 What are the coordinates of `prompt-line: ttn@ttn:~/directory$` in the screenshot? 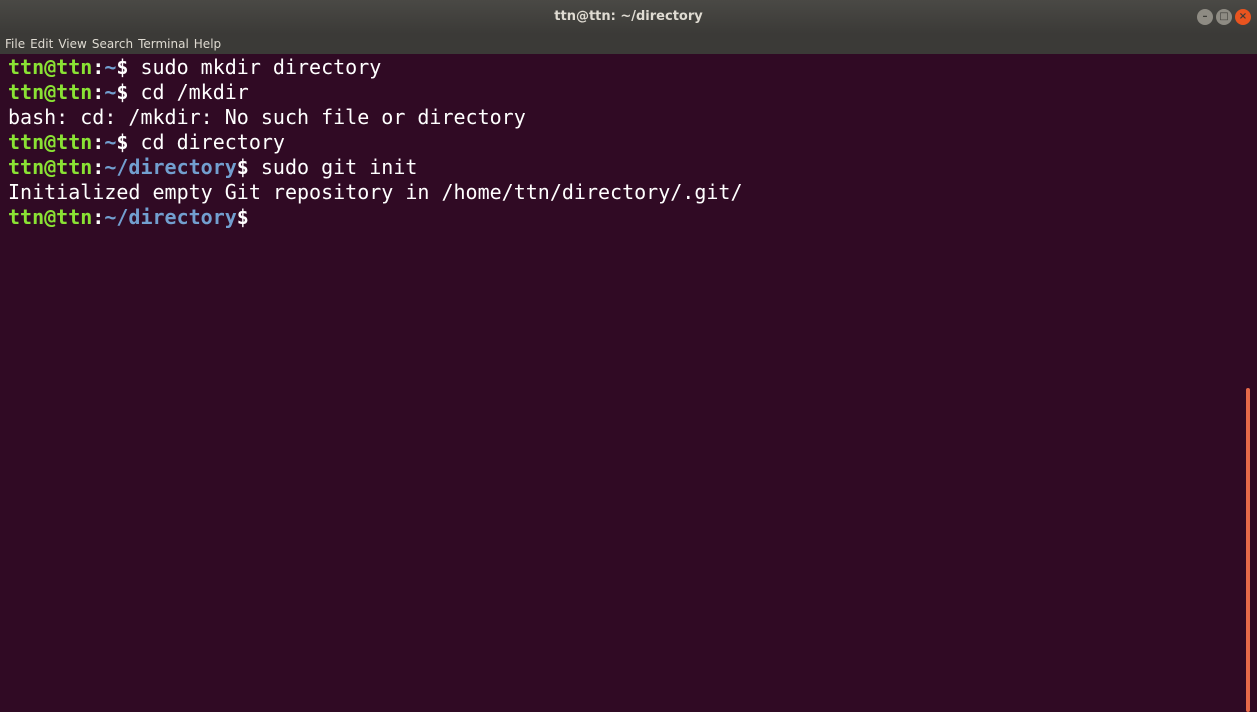 It's located at (626, 217).